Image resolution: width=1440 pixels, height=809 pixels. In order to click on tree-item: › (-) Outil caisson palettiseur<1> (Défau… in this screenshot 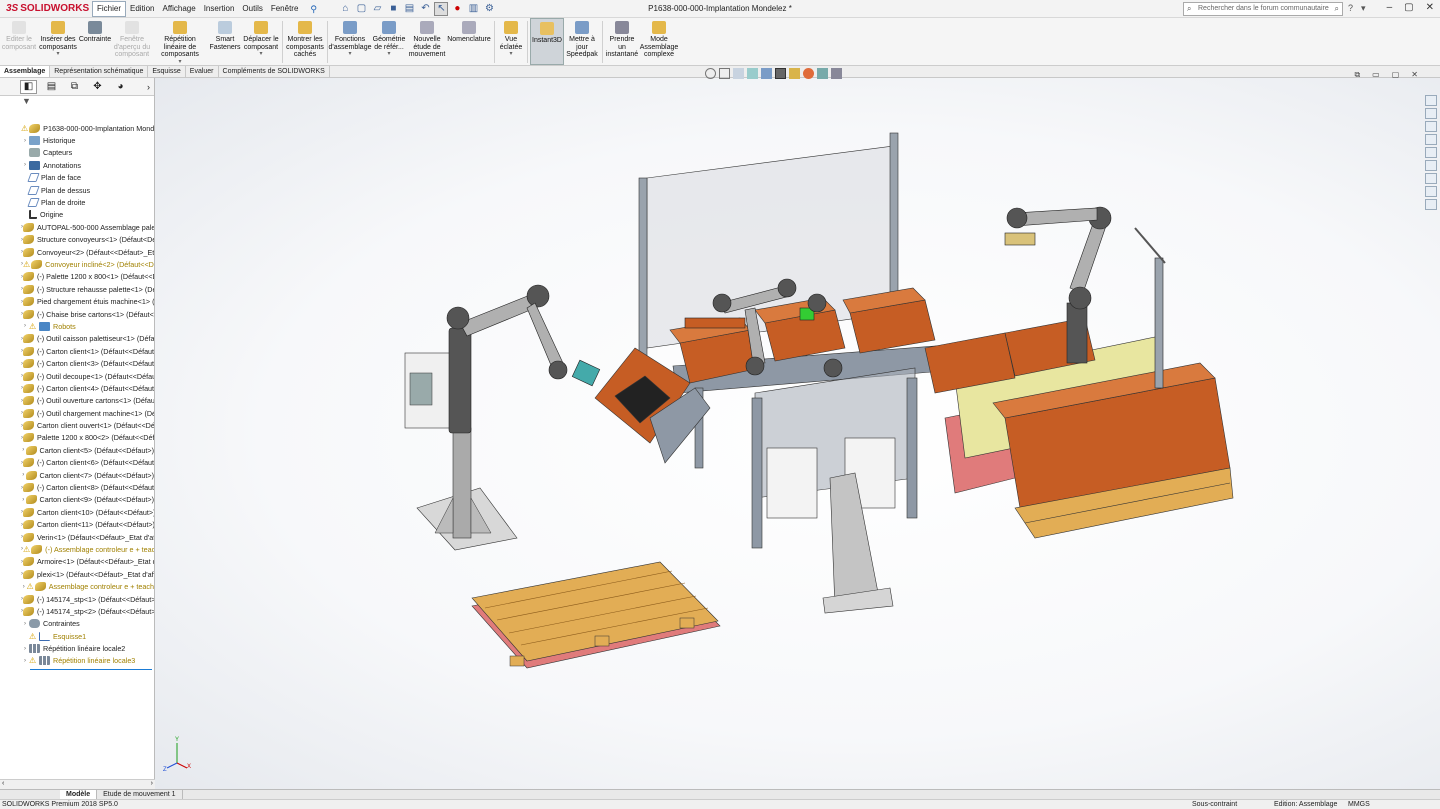, I will do `click(77, 339)`.